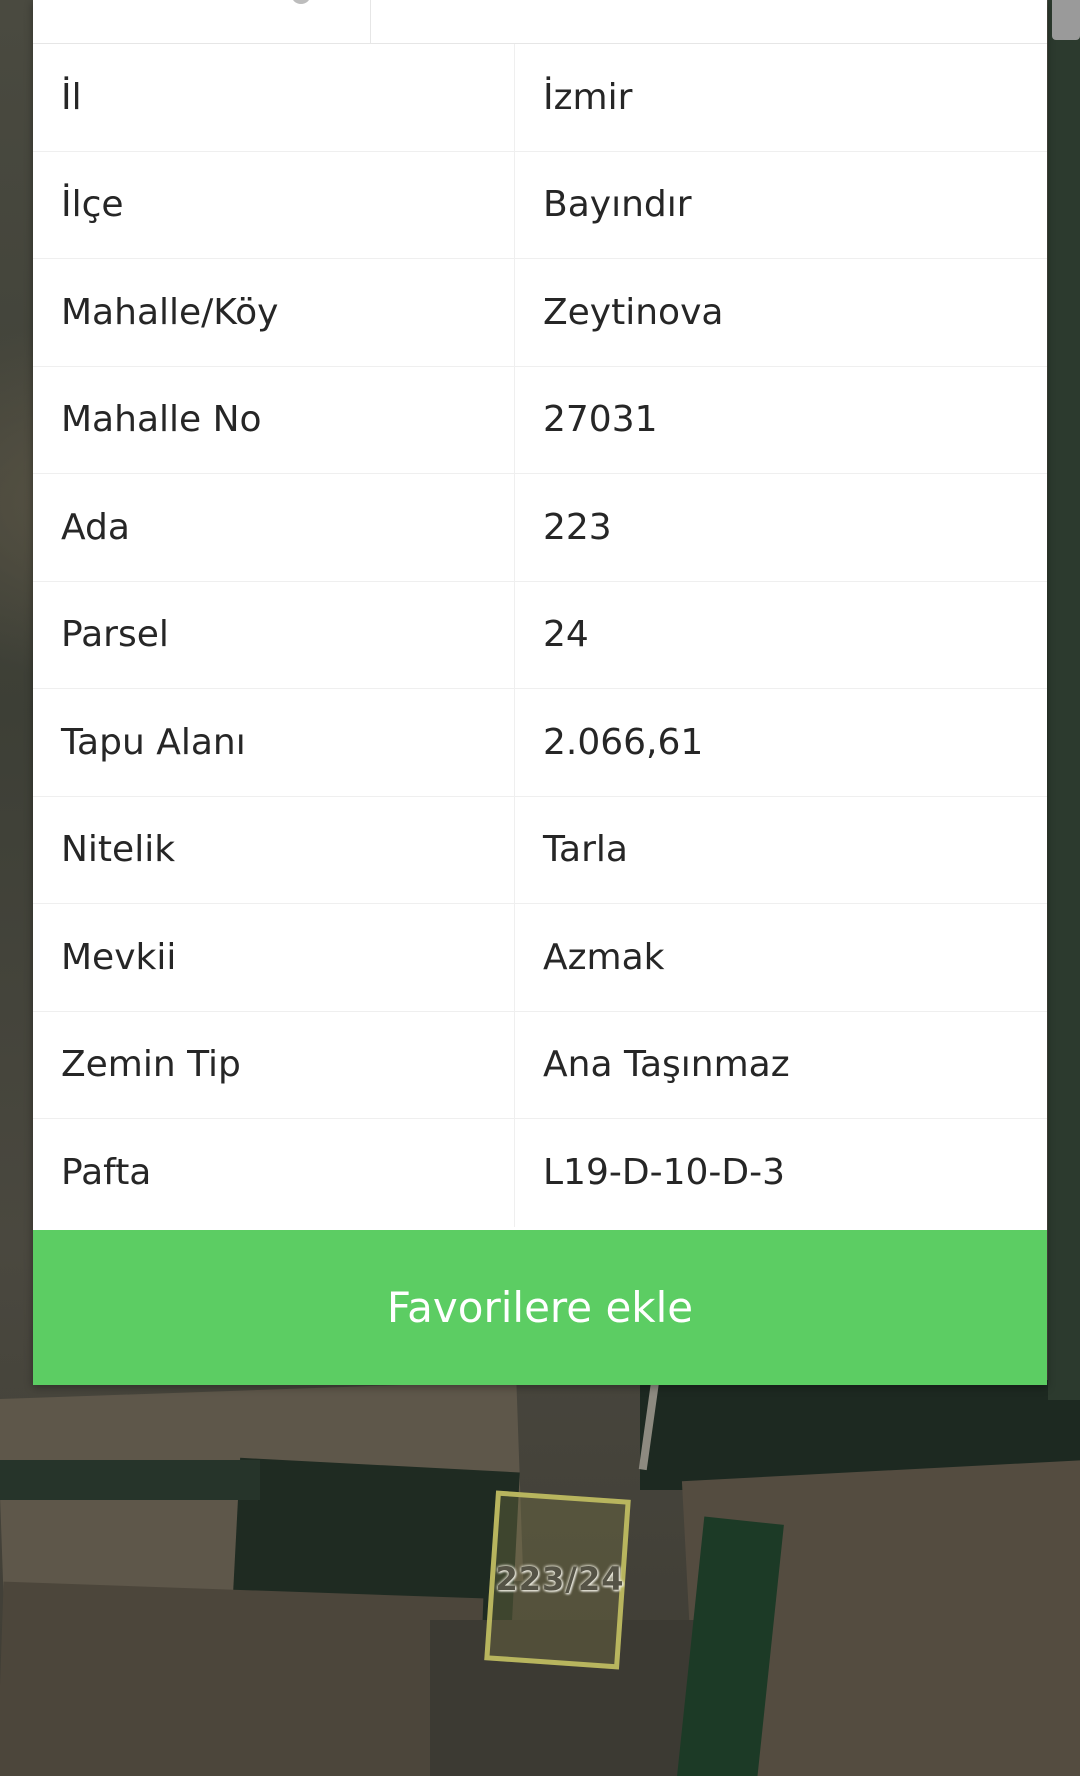  I want to click on table-row: Mahalle/Köy Zeytinova, so click(540, 313).